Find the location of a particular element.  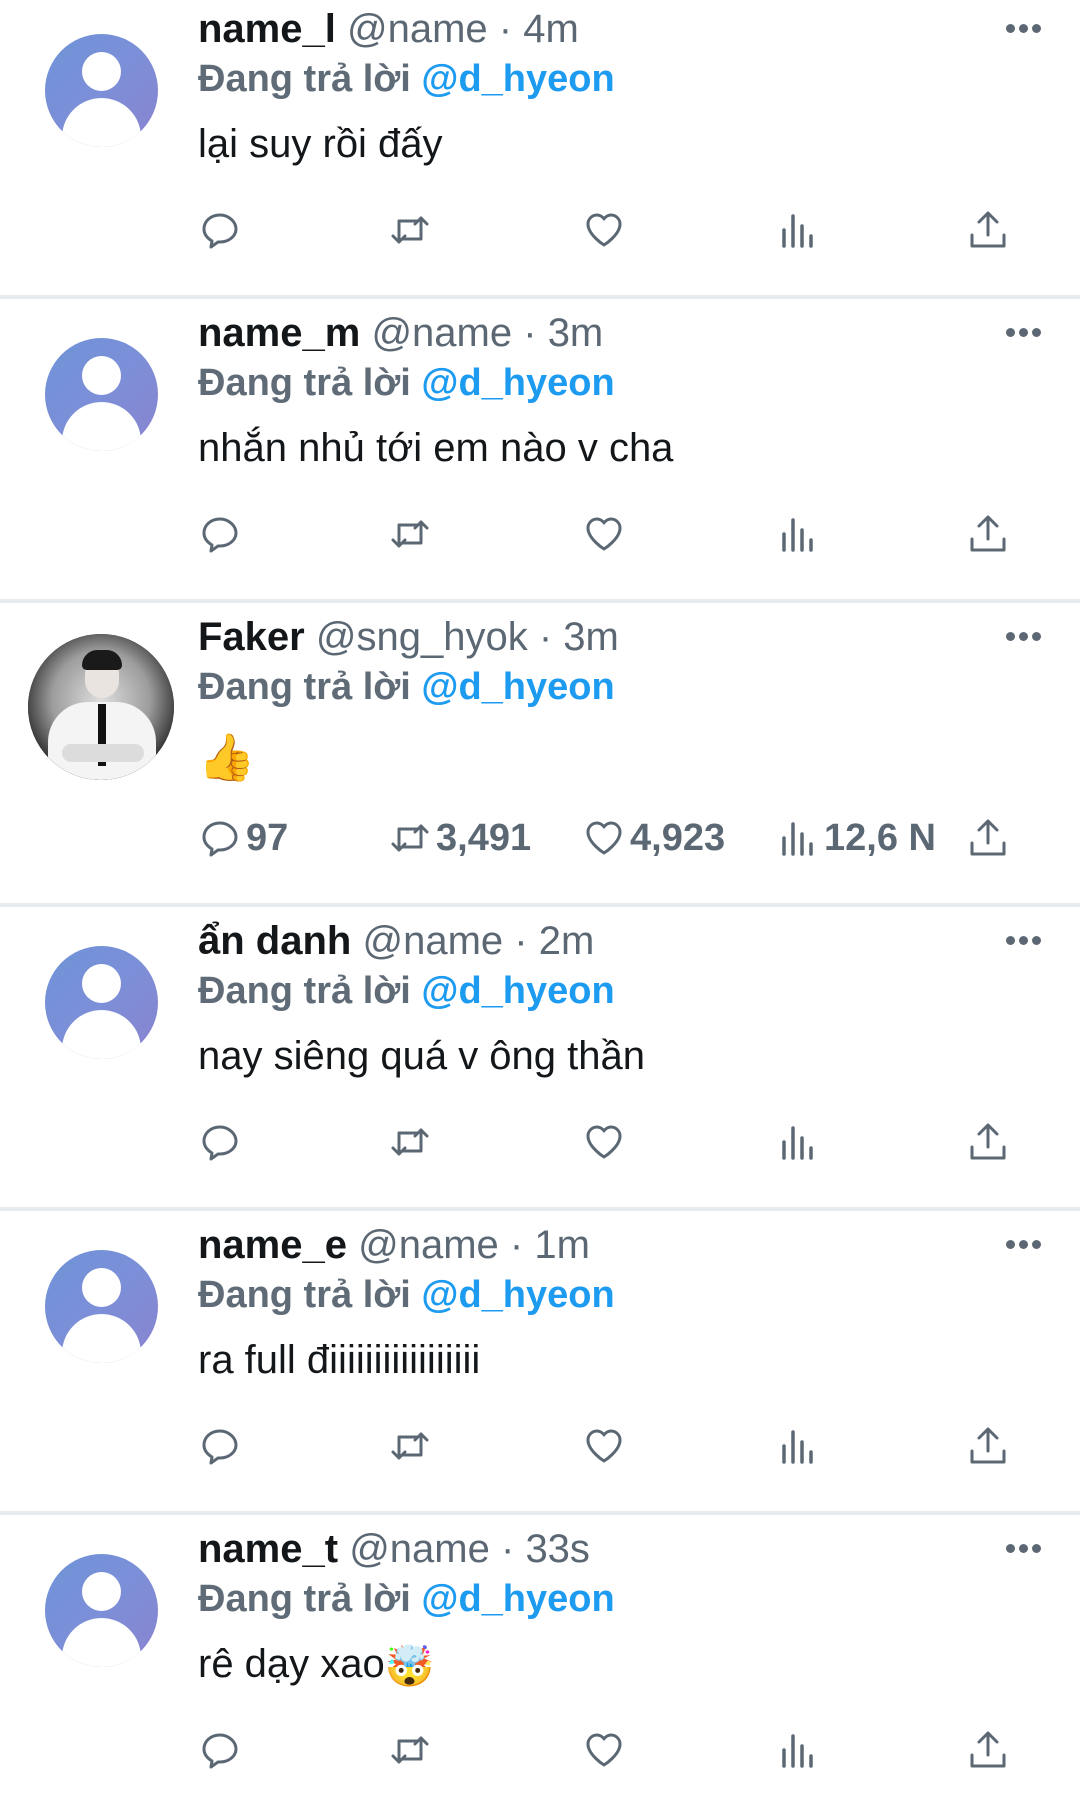

exploding-head-emoji: 🤯 is located at coordinates (409, 1666).